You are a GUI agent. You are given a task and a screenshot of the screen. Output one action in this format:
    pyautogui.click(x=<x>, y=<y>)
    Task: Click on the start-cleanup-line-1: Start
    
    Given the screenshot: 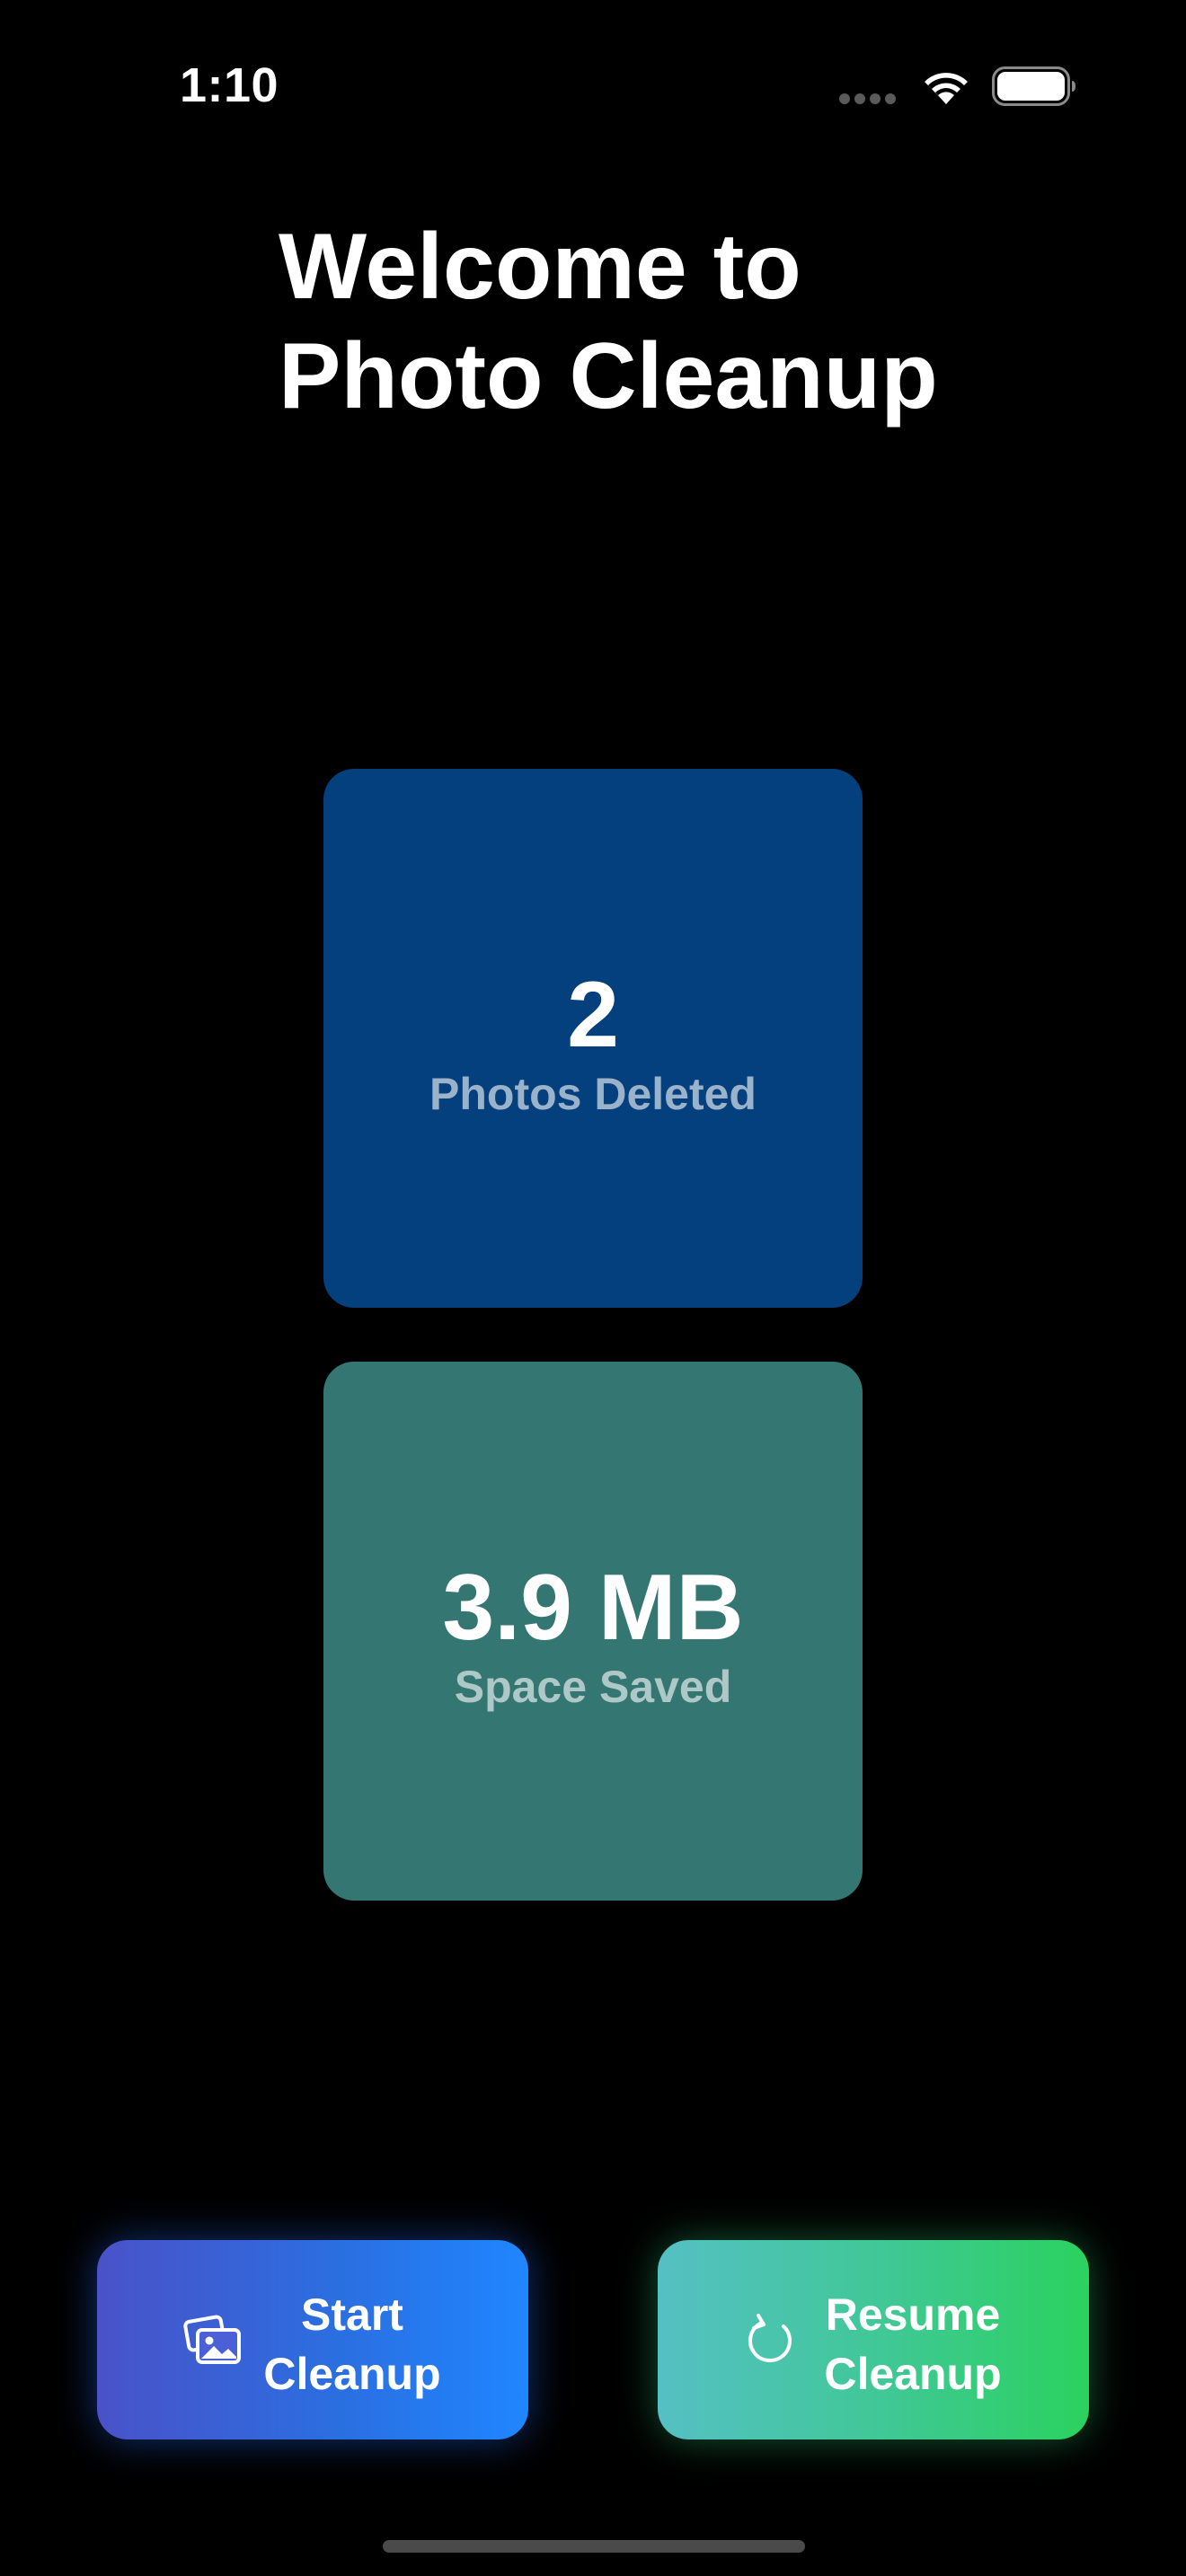 What is the action you would take?
    pyautogui.click(x=352, y=2314)
    